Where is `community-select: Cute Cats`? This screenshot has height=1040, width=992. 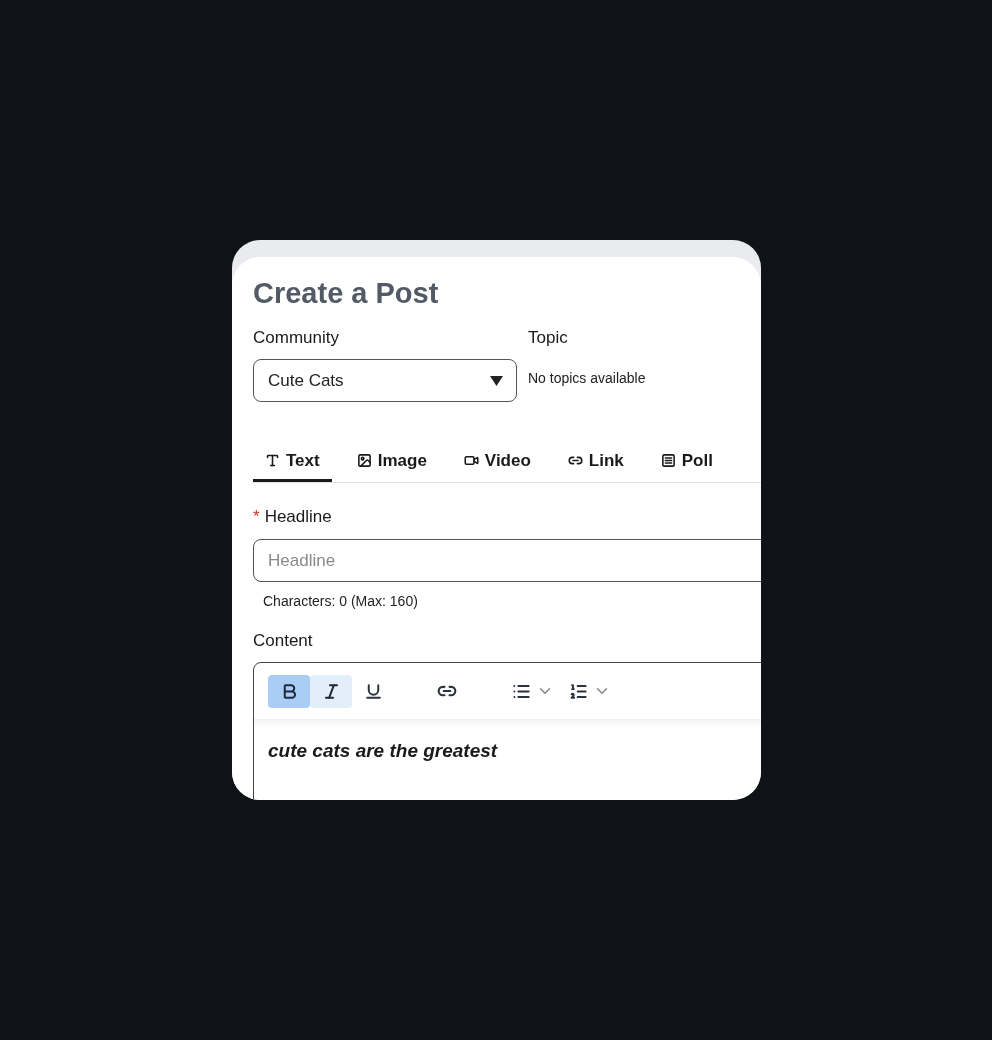
community-select: Cute Cats is located at coordinates (385, 380).